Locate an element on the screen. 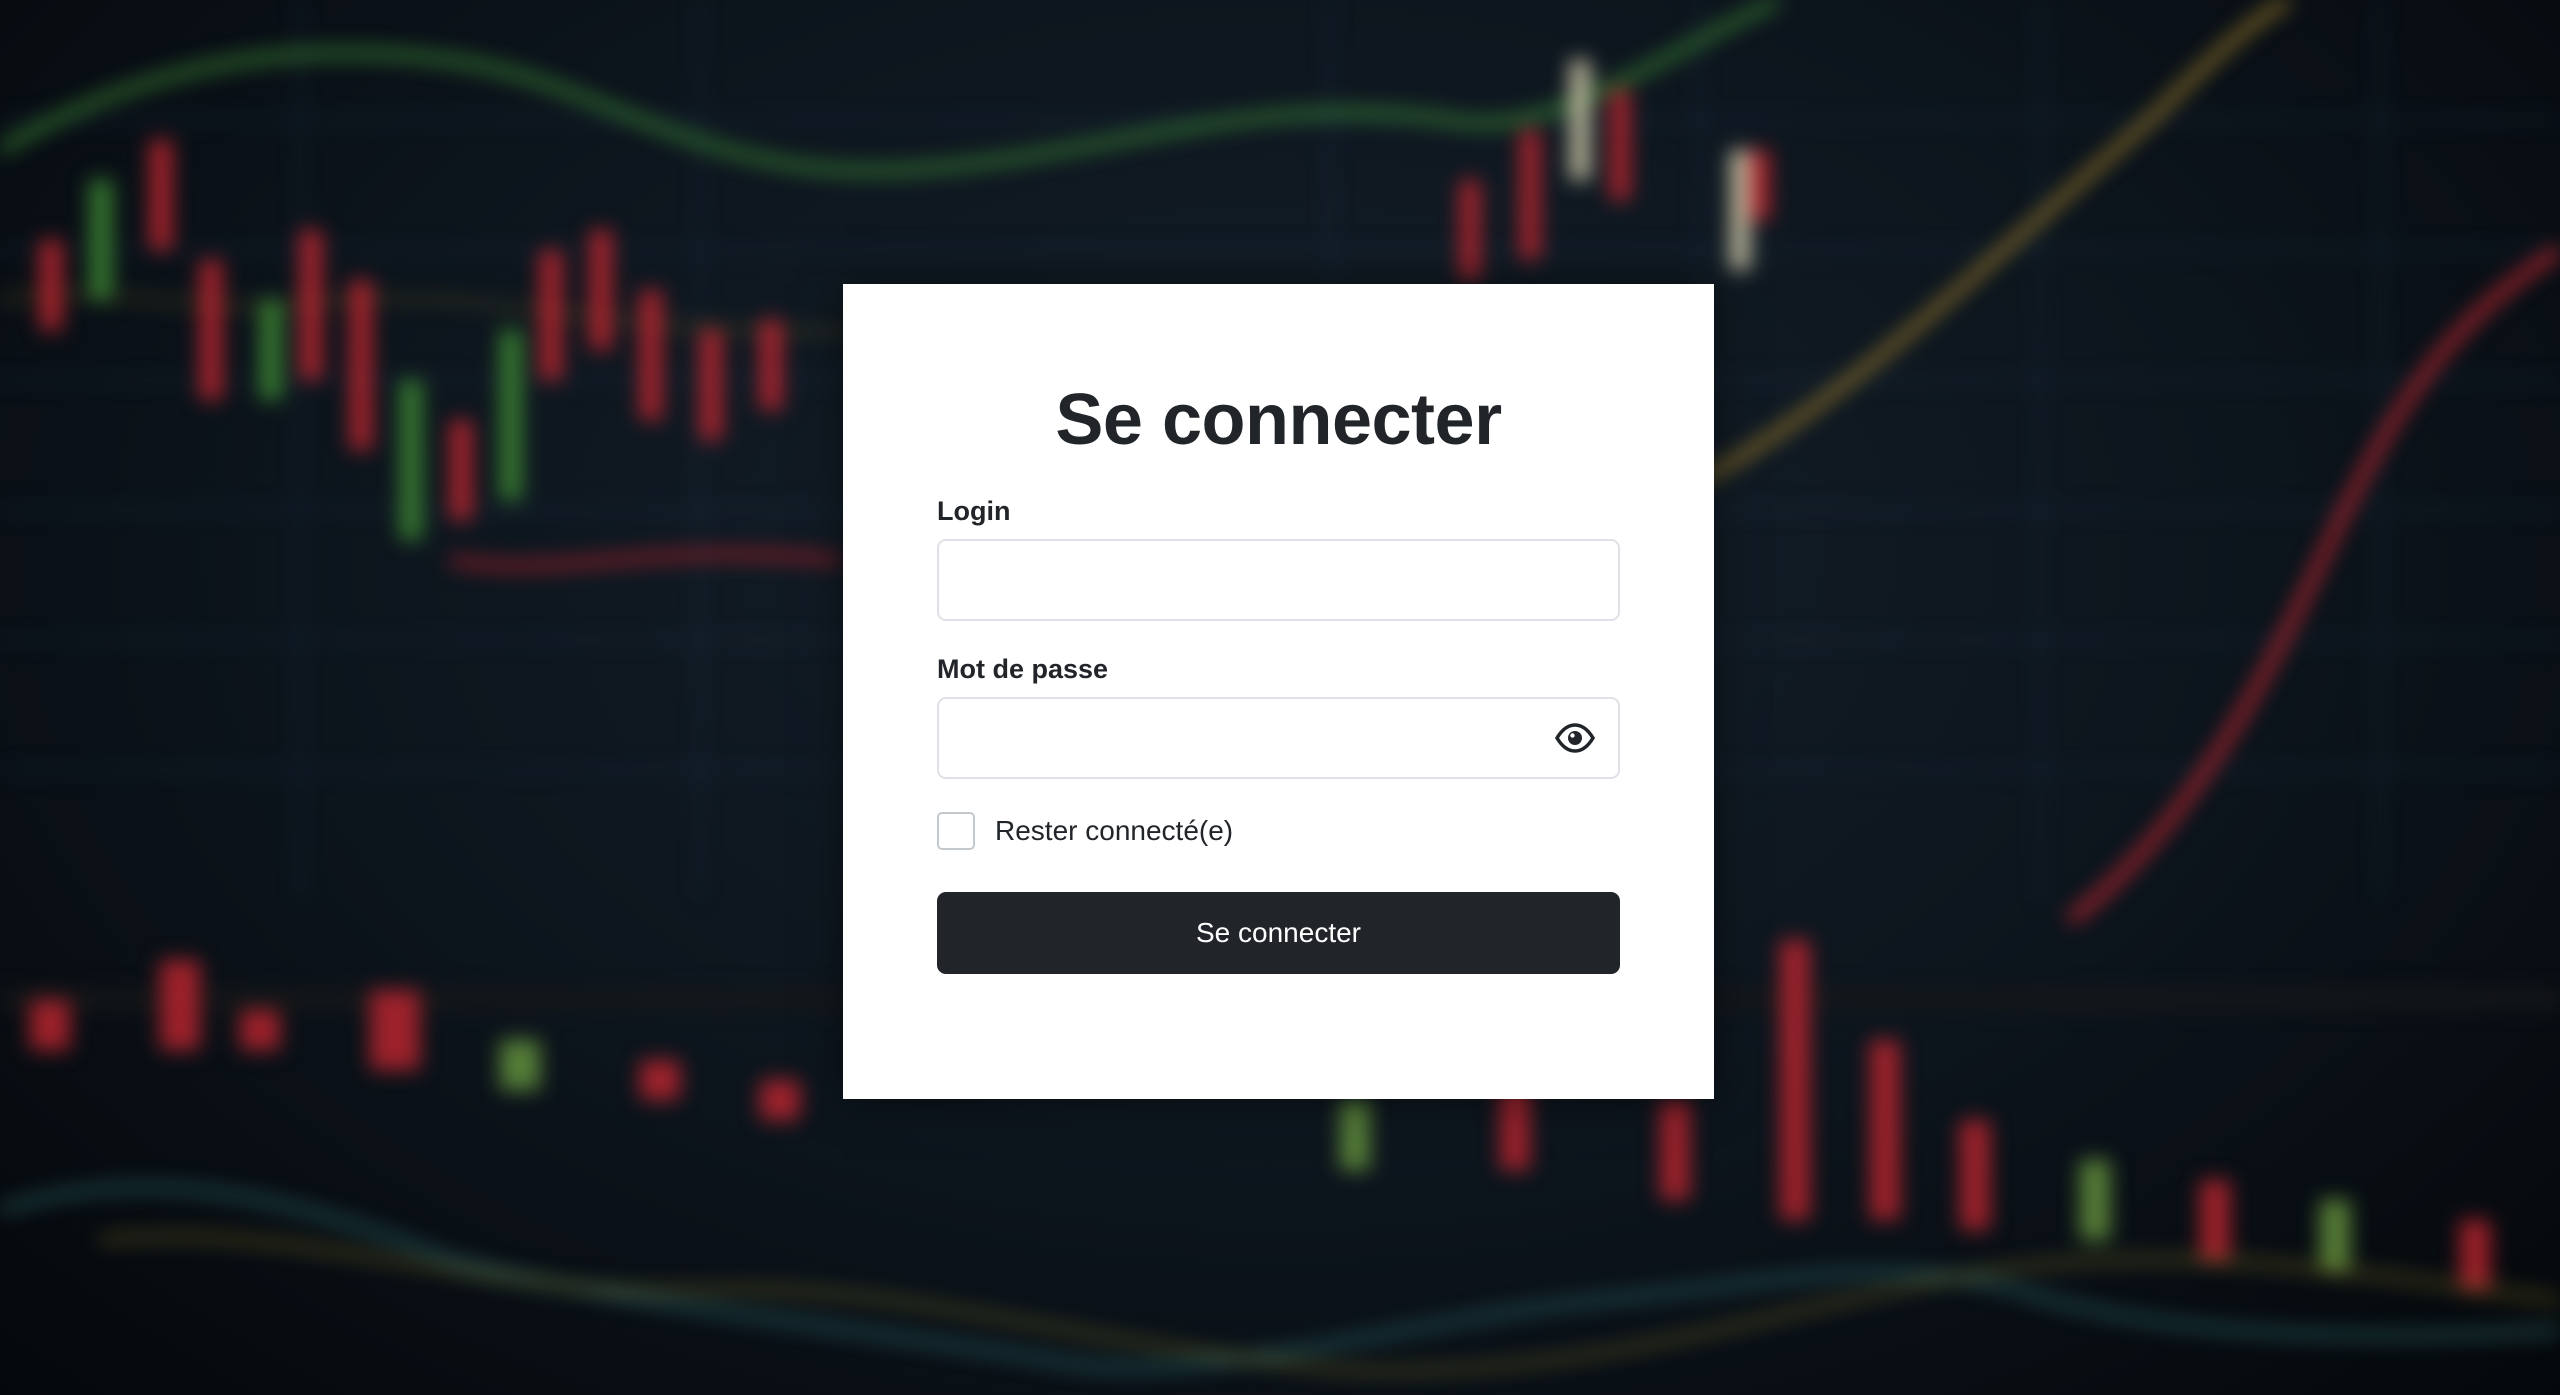 The width and height of the screenshot is (2560, 1395). submit-button: Se connecter is located at coordinates (1278, 933).